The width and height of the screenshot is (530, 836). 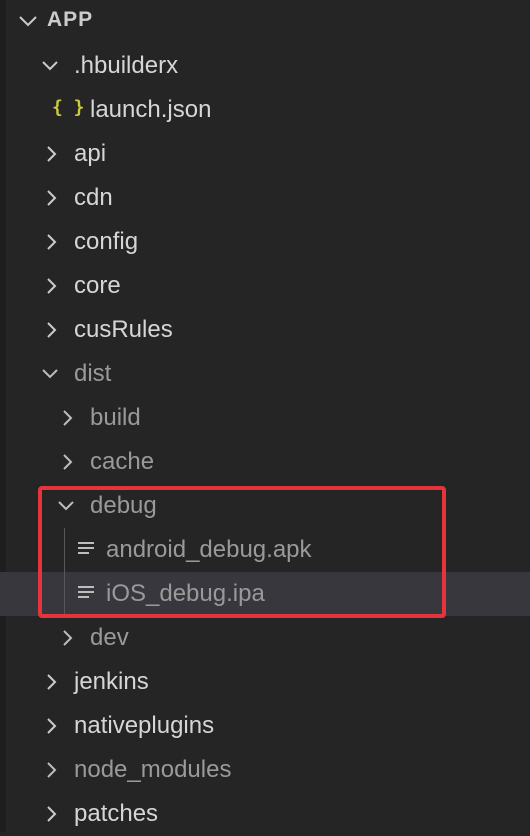 I want to click on tree-item-label: build, so click(x=115, y=417).